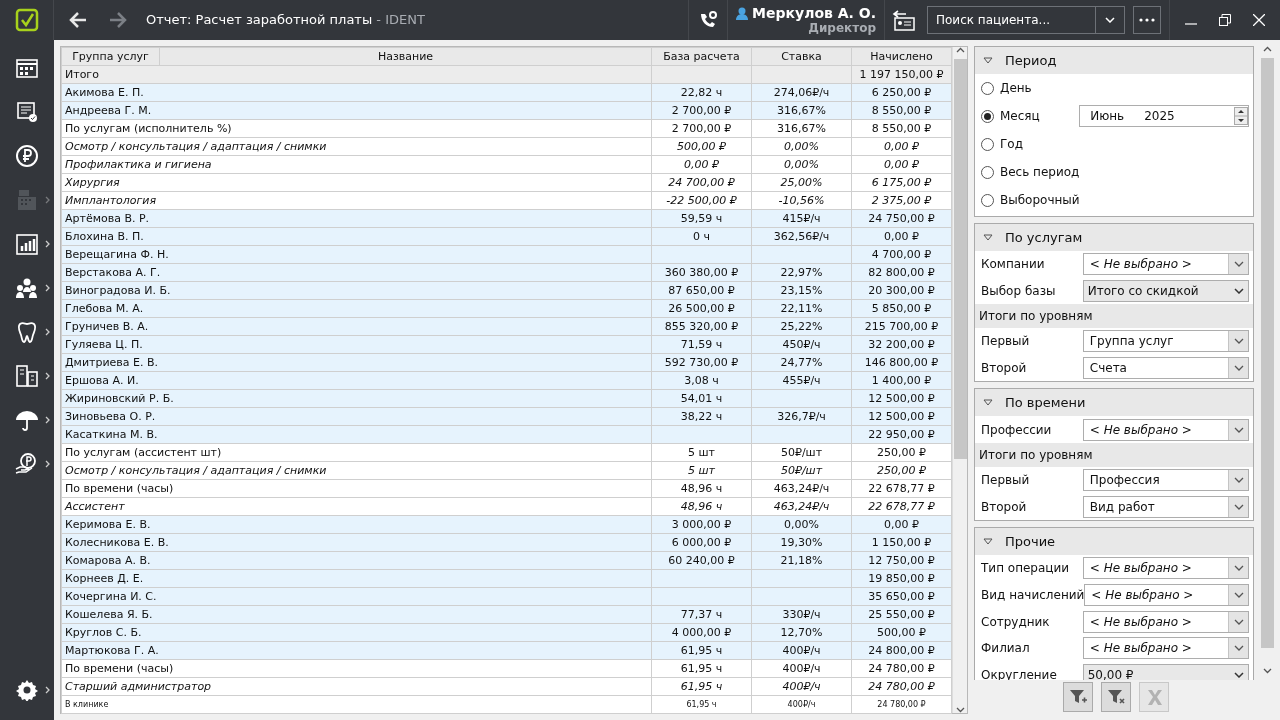  I want to click on field-label: Профессии, so click(1017, 430).